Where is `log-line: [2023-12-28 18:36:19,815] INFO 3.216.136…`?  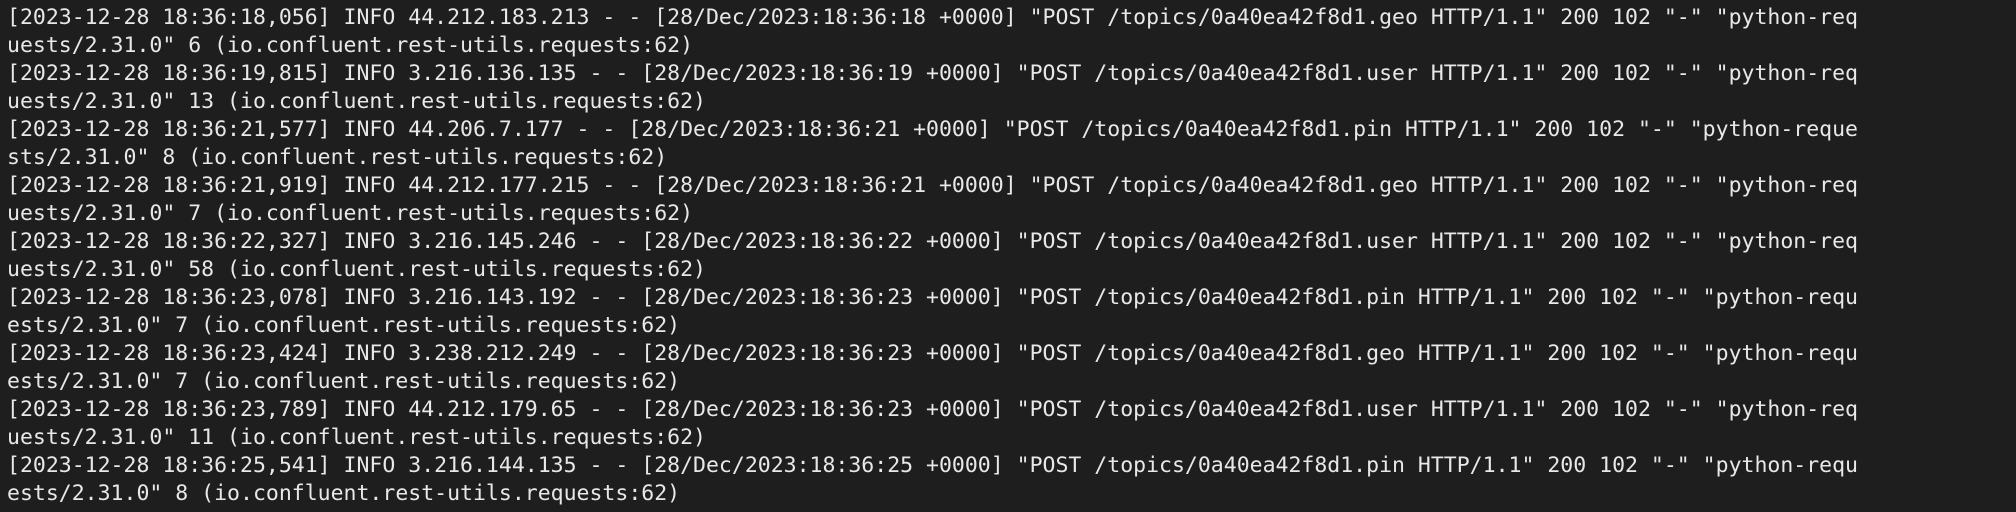 log-line: [2023-12-28 18:36:19,815] INFO 3.216.136… is located at coordinates (933, 73).